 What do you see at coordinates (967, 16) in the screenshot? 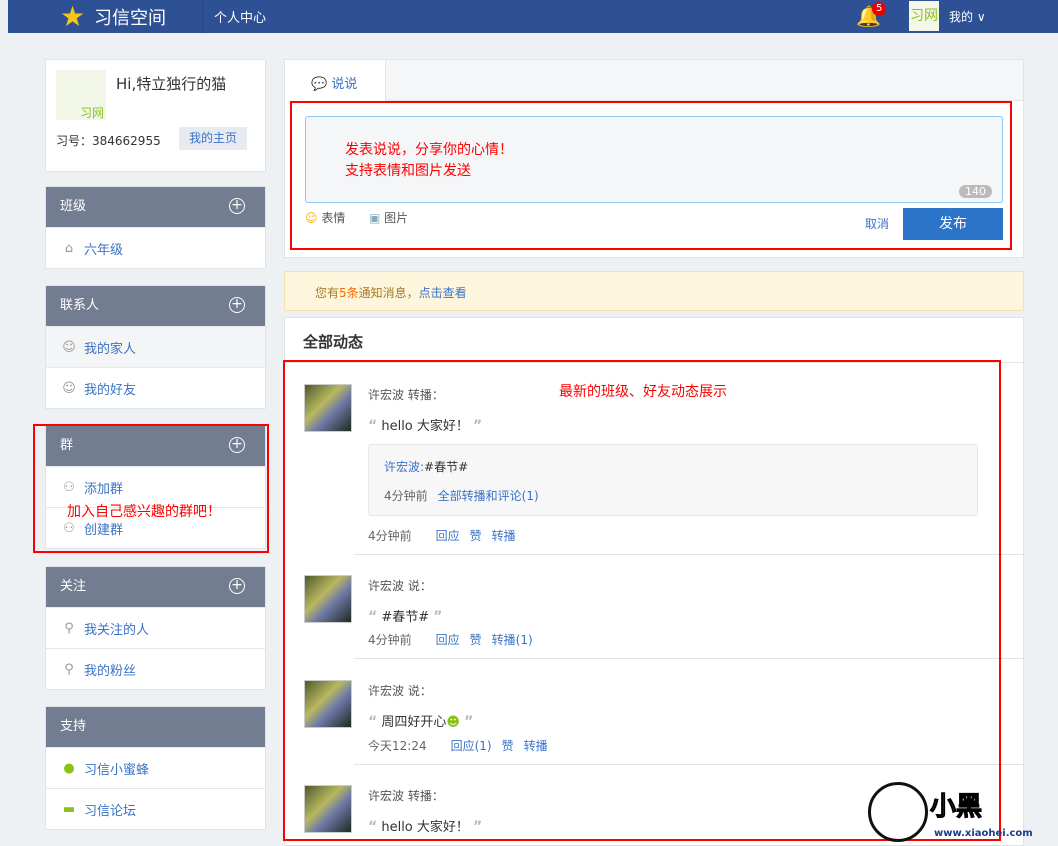
I see `user-menu: 我的 ∨` at bounding box center [967, 16].